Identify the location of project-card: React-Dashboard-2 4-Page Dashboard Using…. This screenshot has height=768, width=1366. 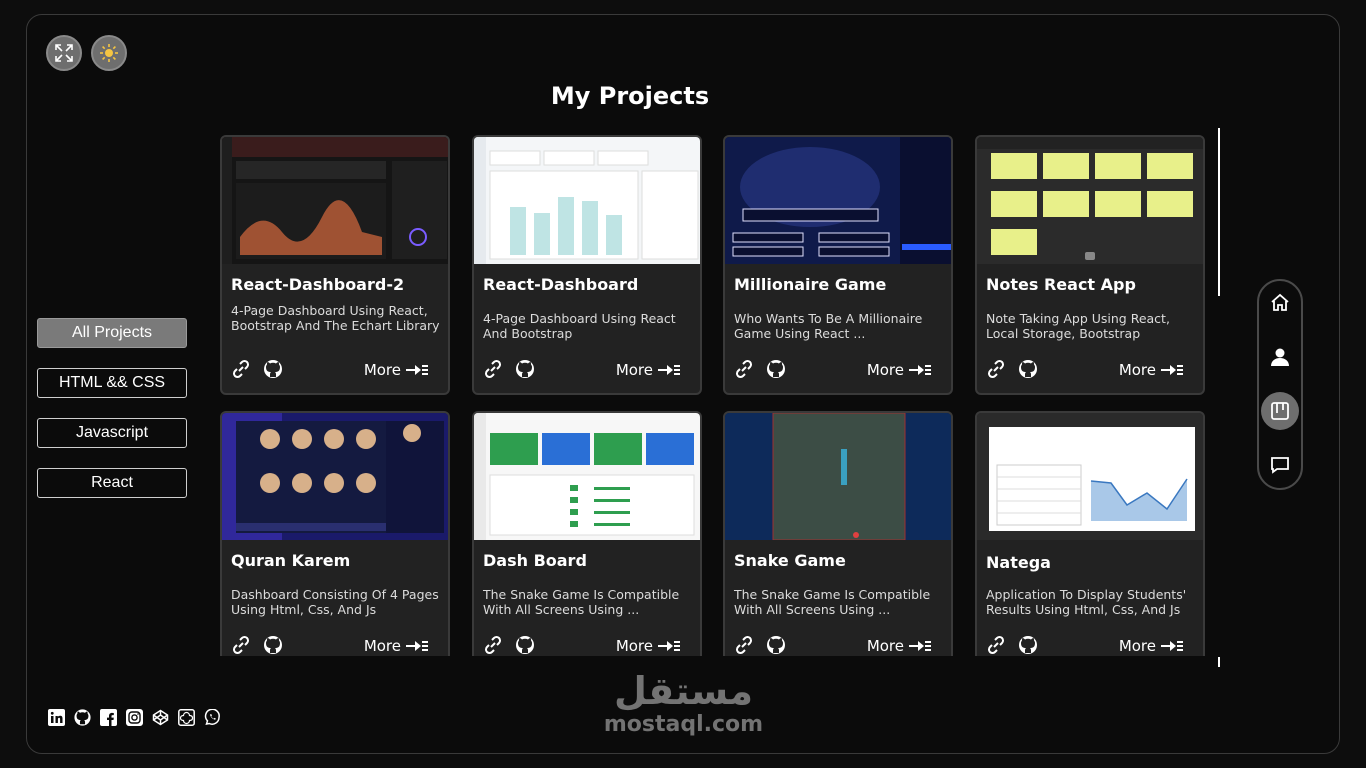
(335, 265).